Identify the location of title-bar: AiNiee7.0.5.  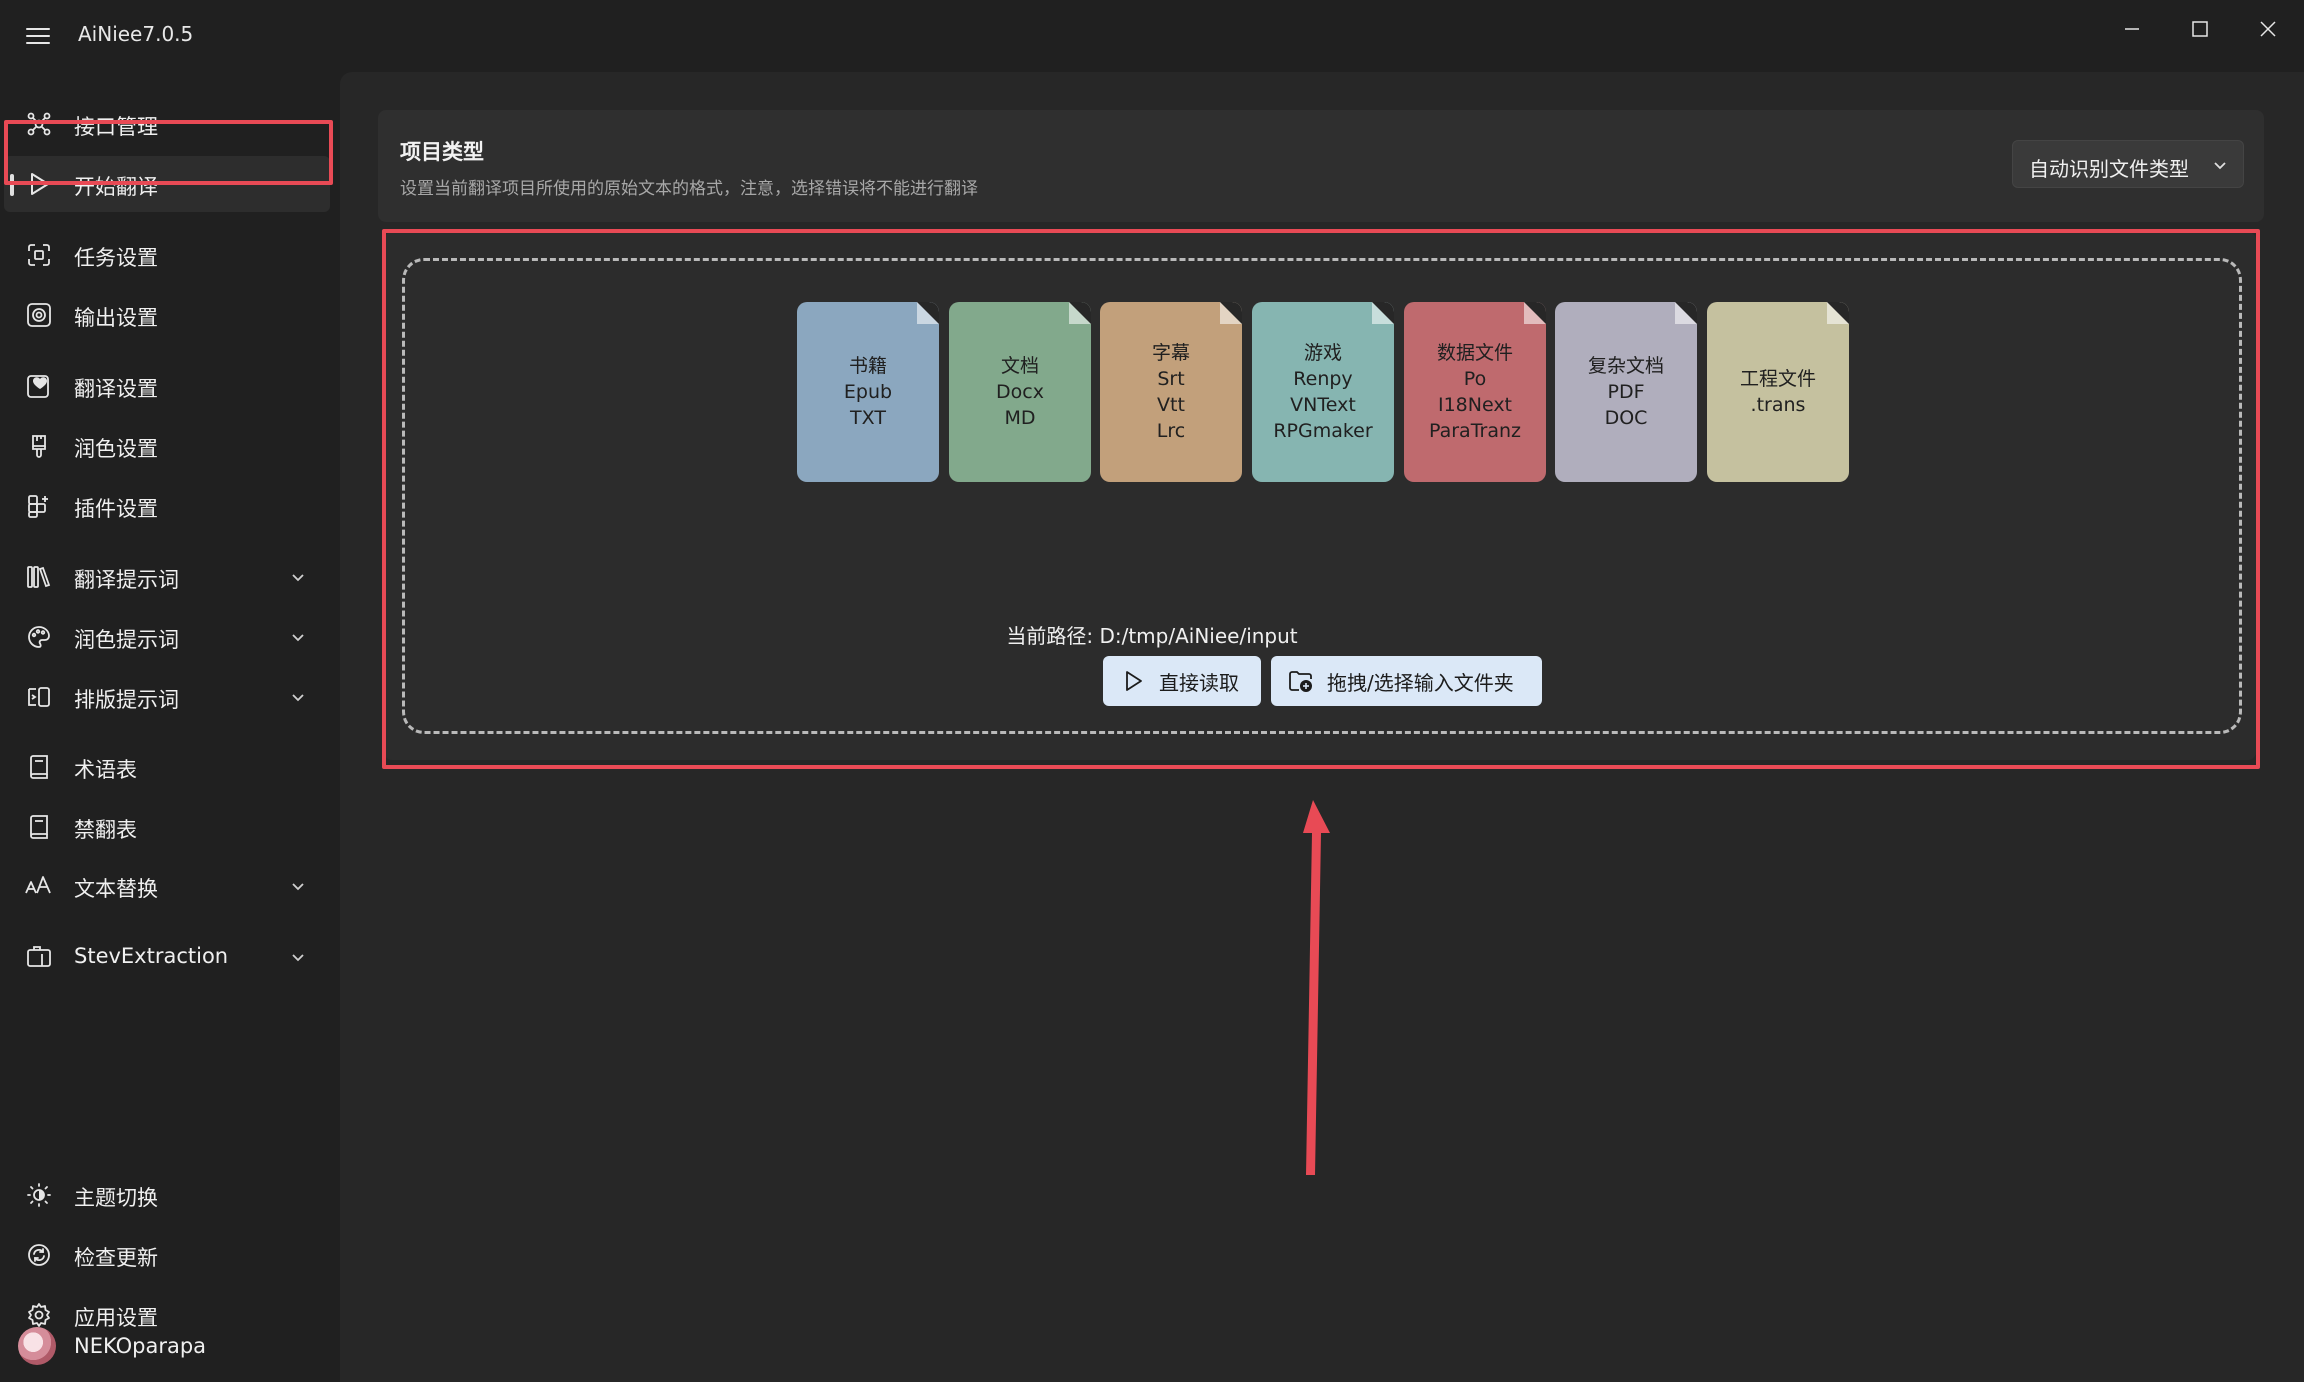
(1152, 36).